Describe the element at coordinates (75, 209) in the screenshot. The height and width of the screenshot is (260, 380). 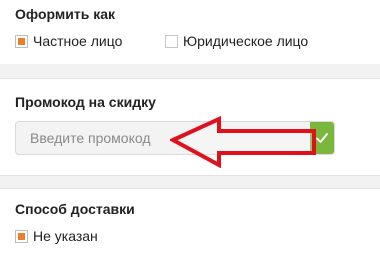
I see `delivery-title: Способ доставки` at that location.